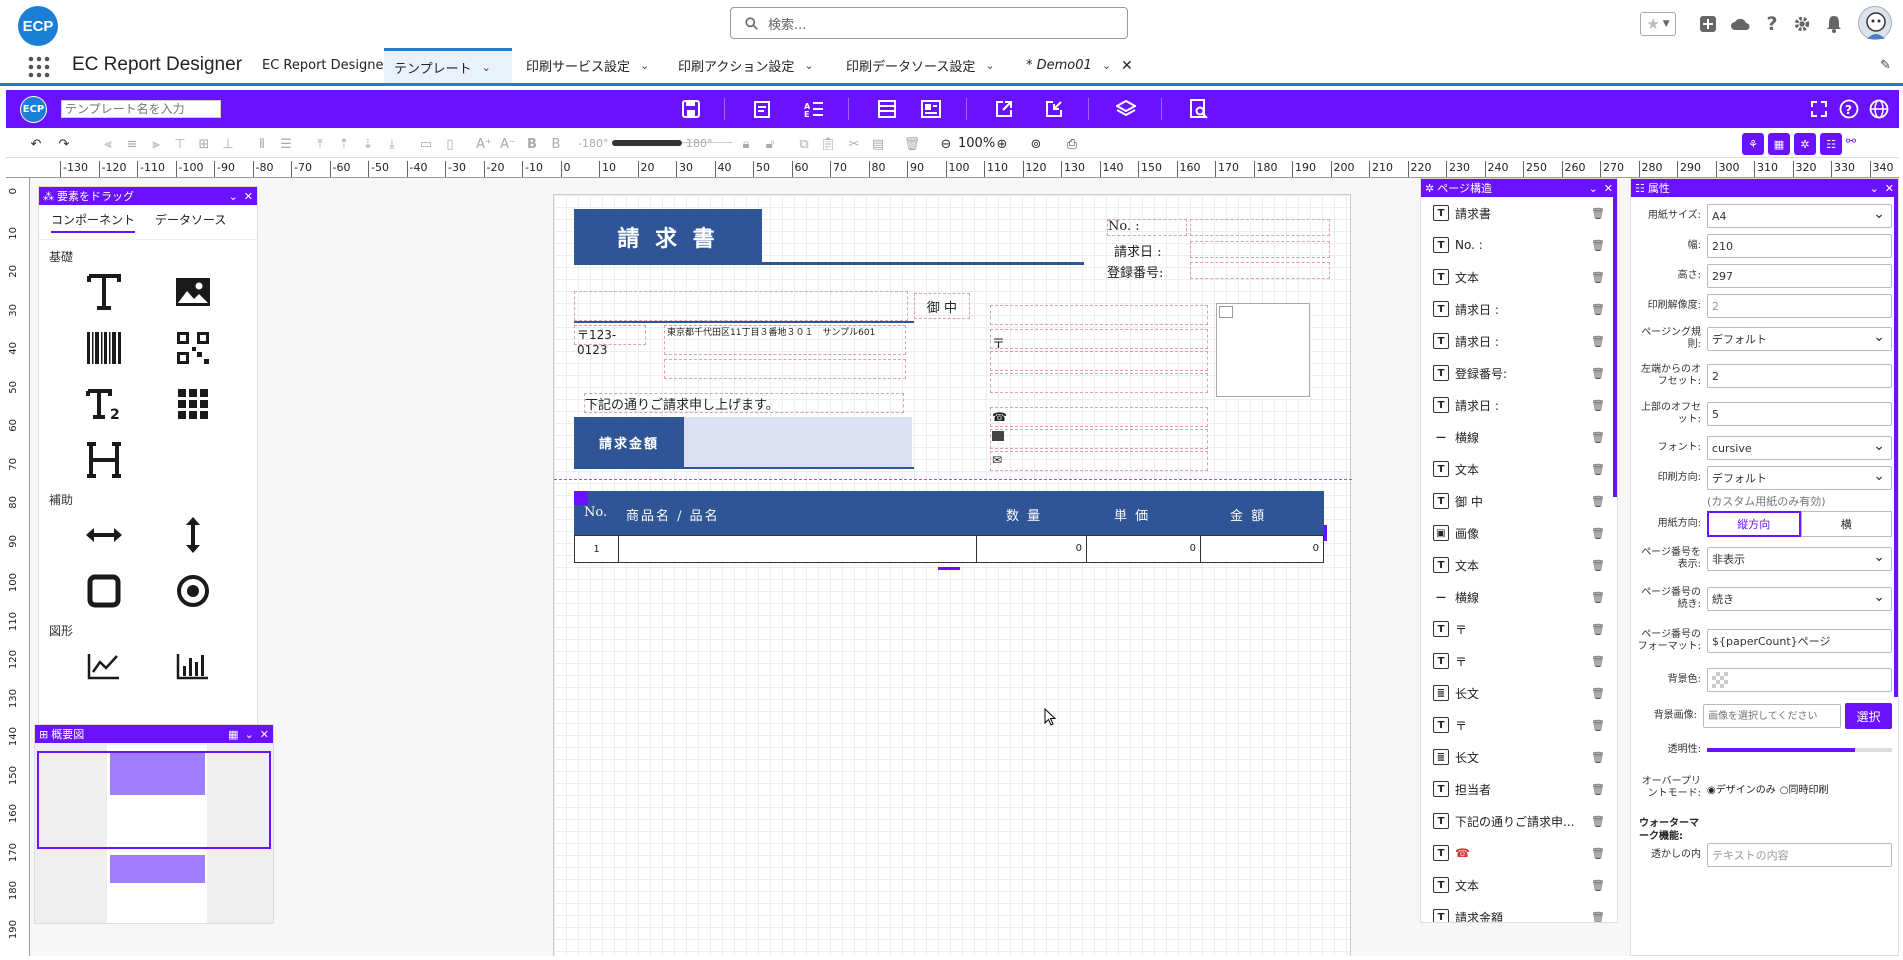 The height and width of the screenshot is (960, 1903). What do you see at coordinates (1519, 629) in the screenshot?
I see `structure-item: T 〒 🗑︎` at bounding box center [1519, 629].